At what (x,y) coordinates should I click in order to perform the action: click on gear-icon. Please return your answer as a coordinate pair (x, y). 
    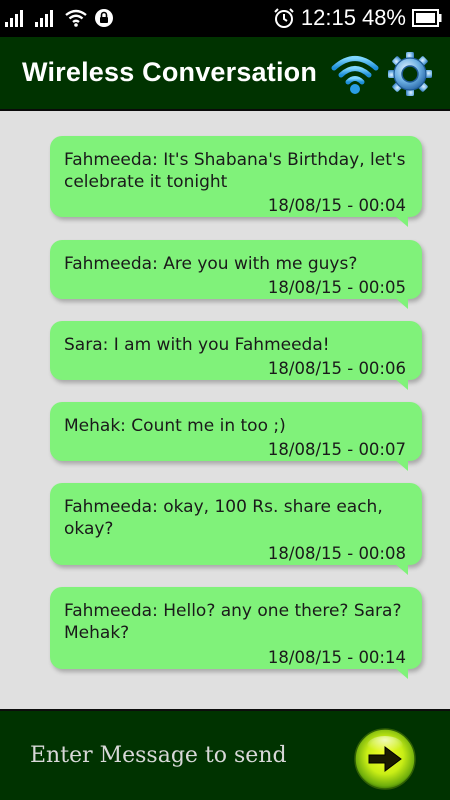
    Looking at the image, I should click on (410, 74).